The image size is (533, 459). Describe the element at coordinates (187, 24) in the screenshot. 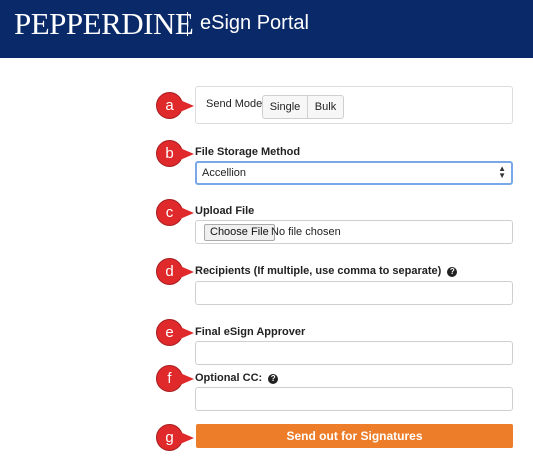

I see `header-divider` at that location.